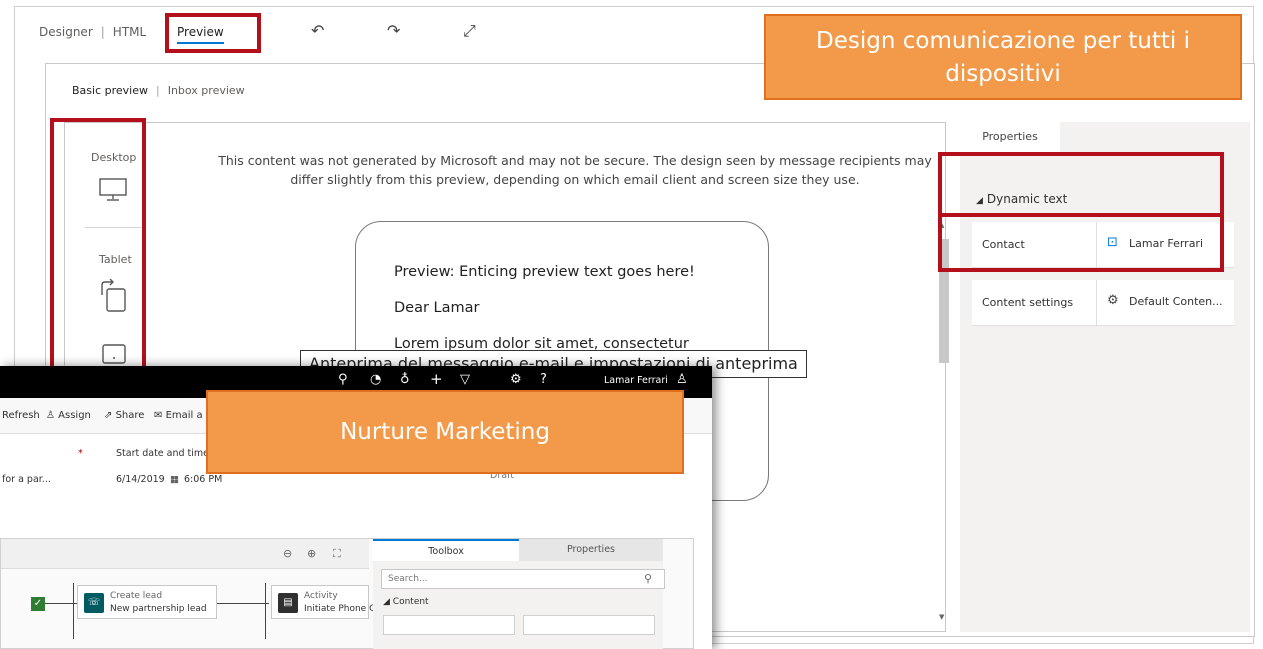 This screenshot has height=649, width=1263. What do you see at coordinates (288, 603) in the screenshot?
I see `activity-clipboard-icon: ▤` at bounding box center [288, 603].